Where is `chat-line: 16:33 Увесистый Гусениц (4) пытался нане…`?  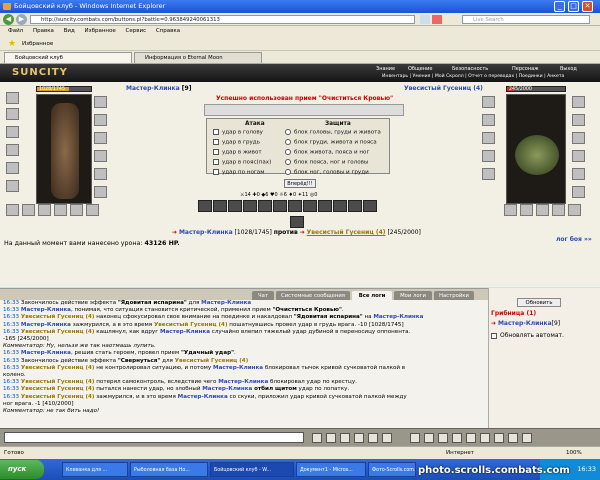 chat-line: 16:33 Увесистый Гусениц (4) пытался нане… is located at coordinates (176, 389).